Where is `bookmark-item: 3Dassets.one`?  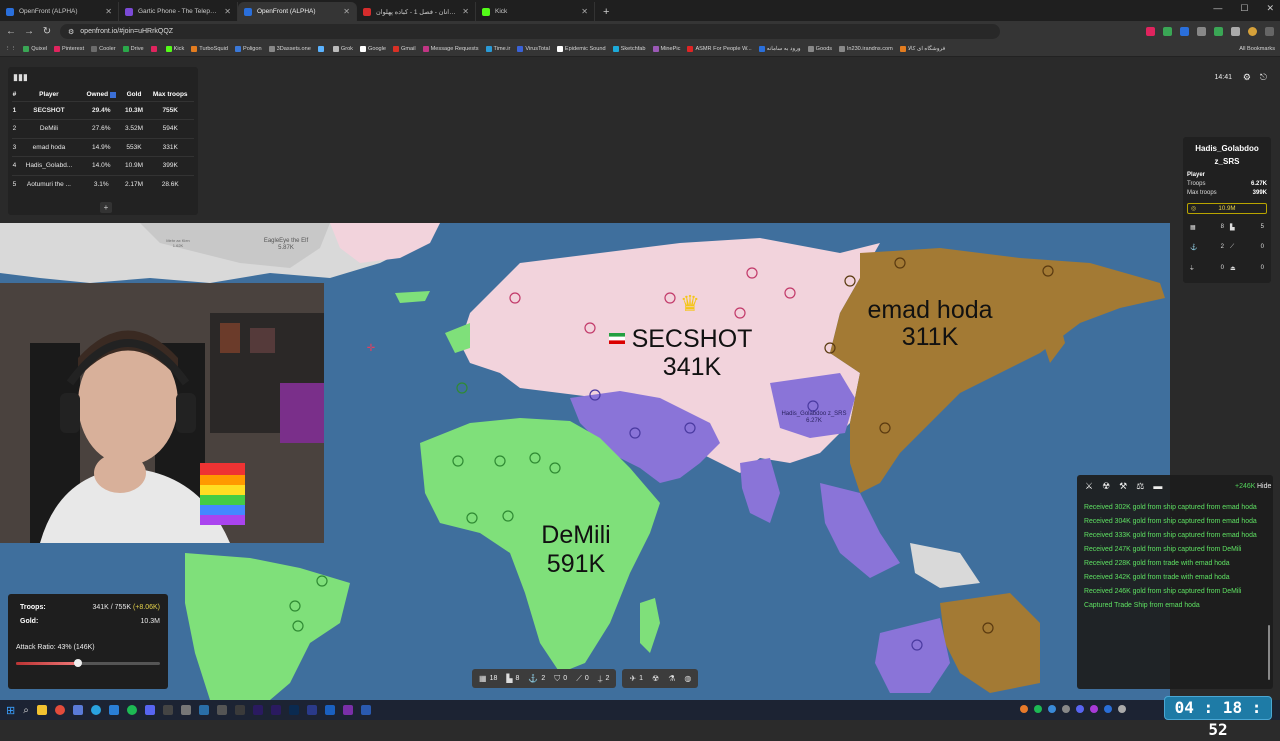
bookmark-item: 3Dassets.one is located at coordinates (289, 49).